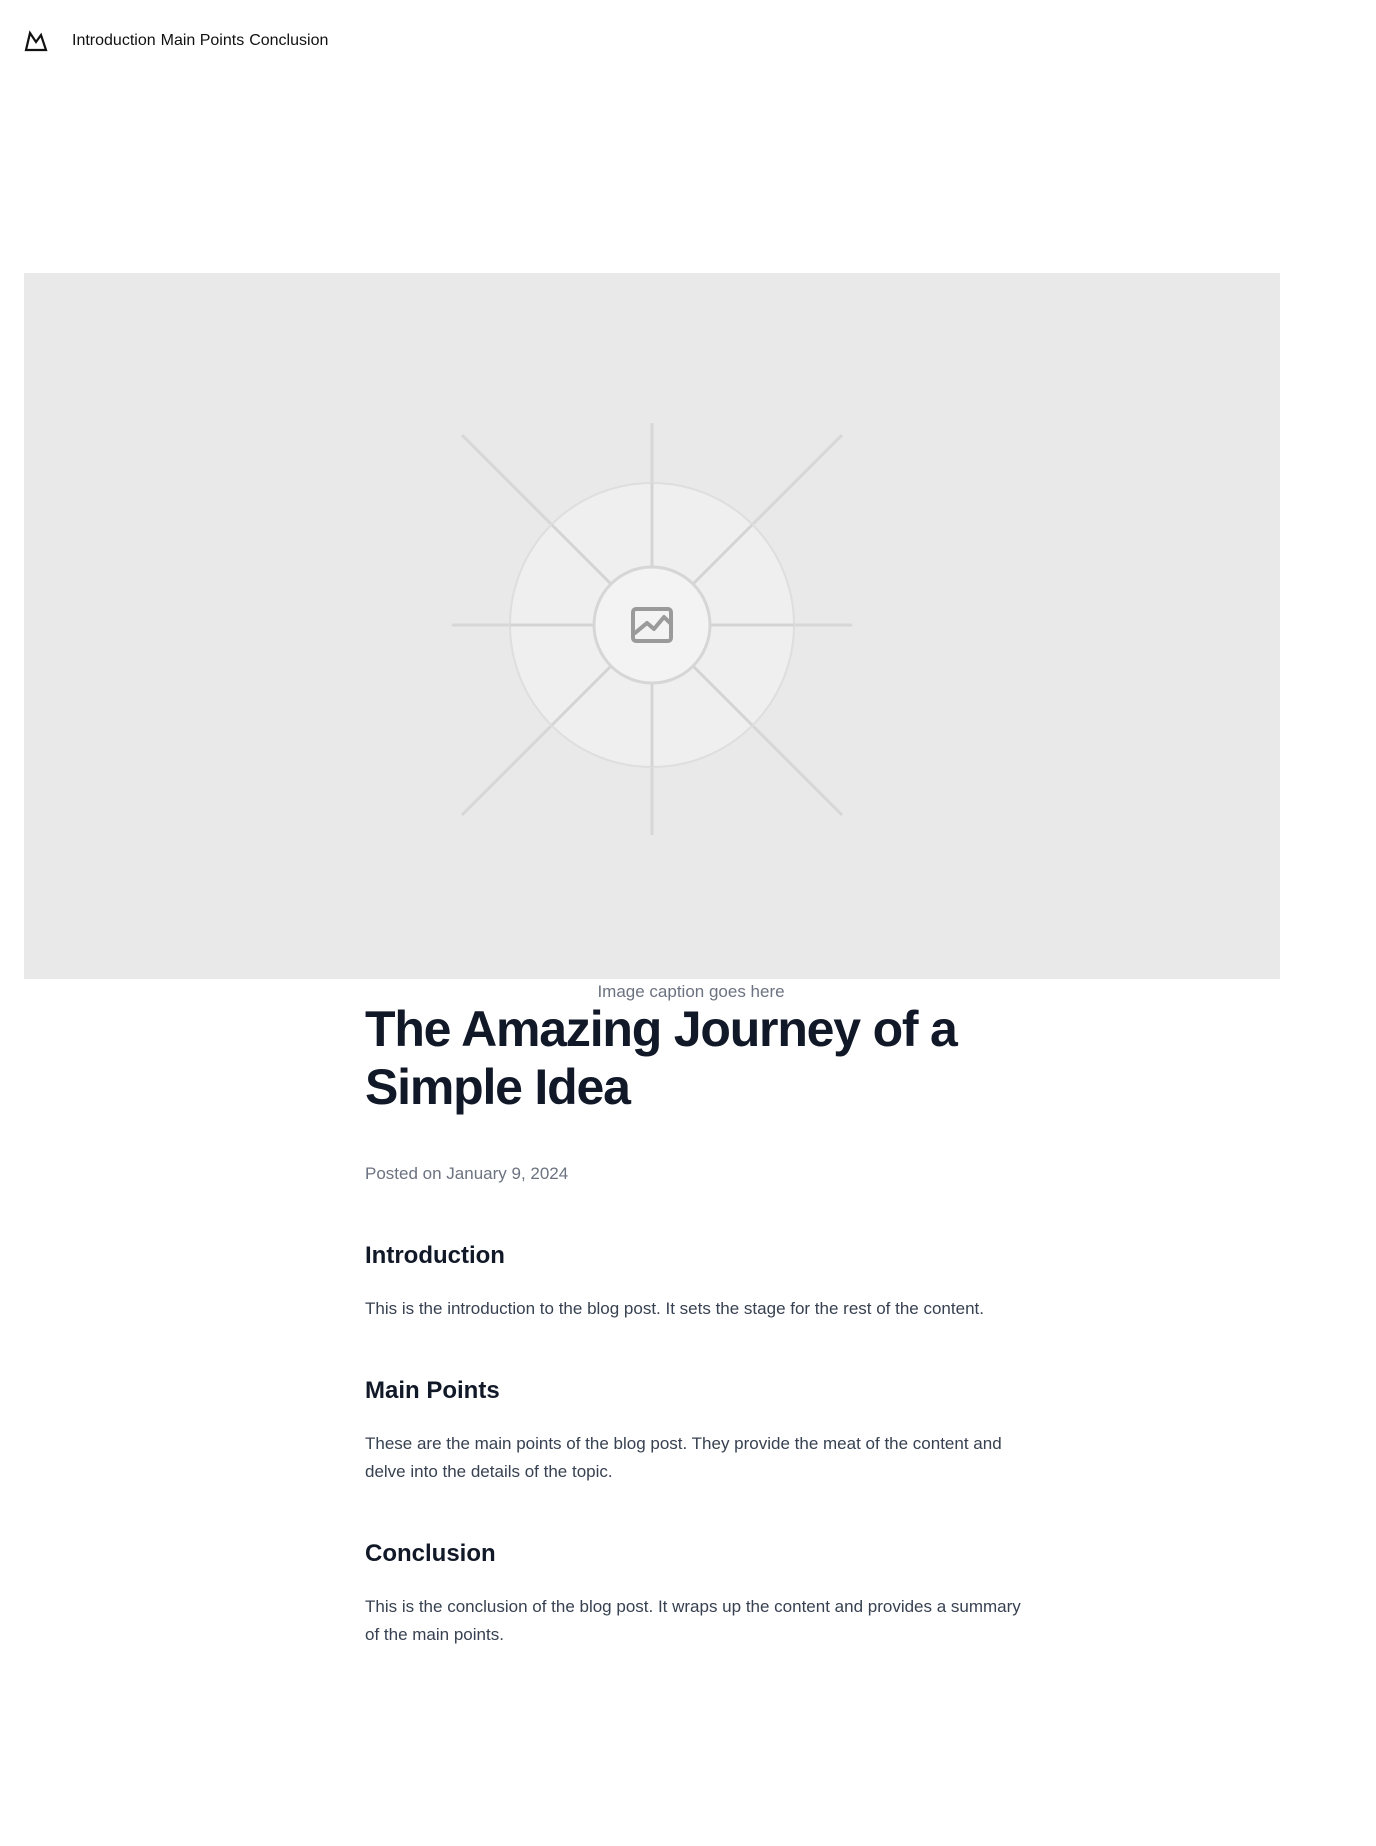  I want to click on nav-link-introduction: Introduction, so click(114, 41).